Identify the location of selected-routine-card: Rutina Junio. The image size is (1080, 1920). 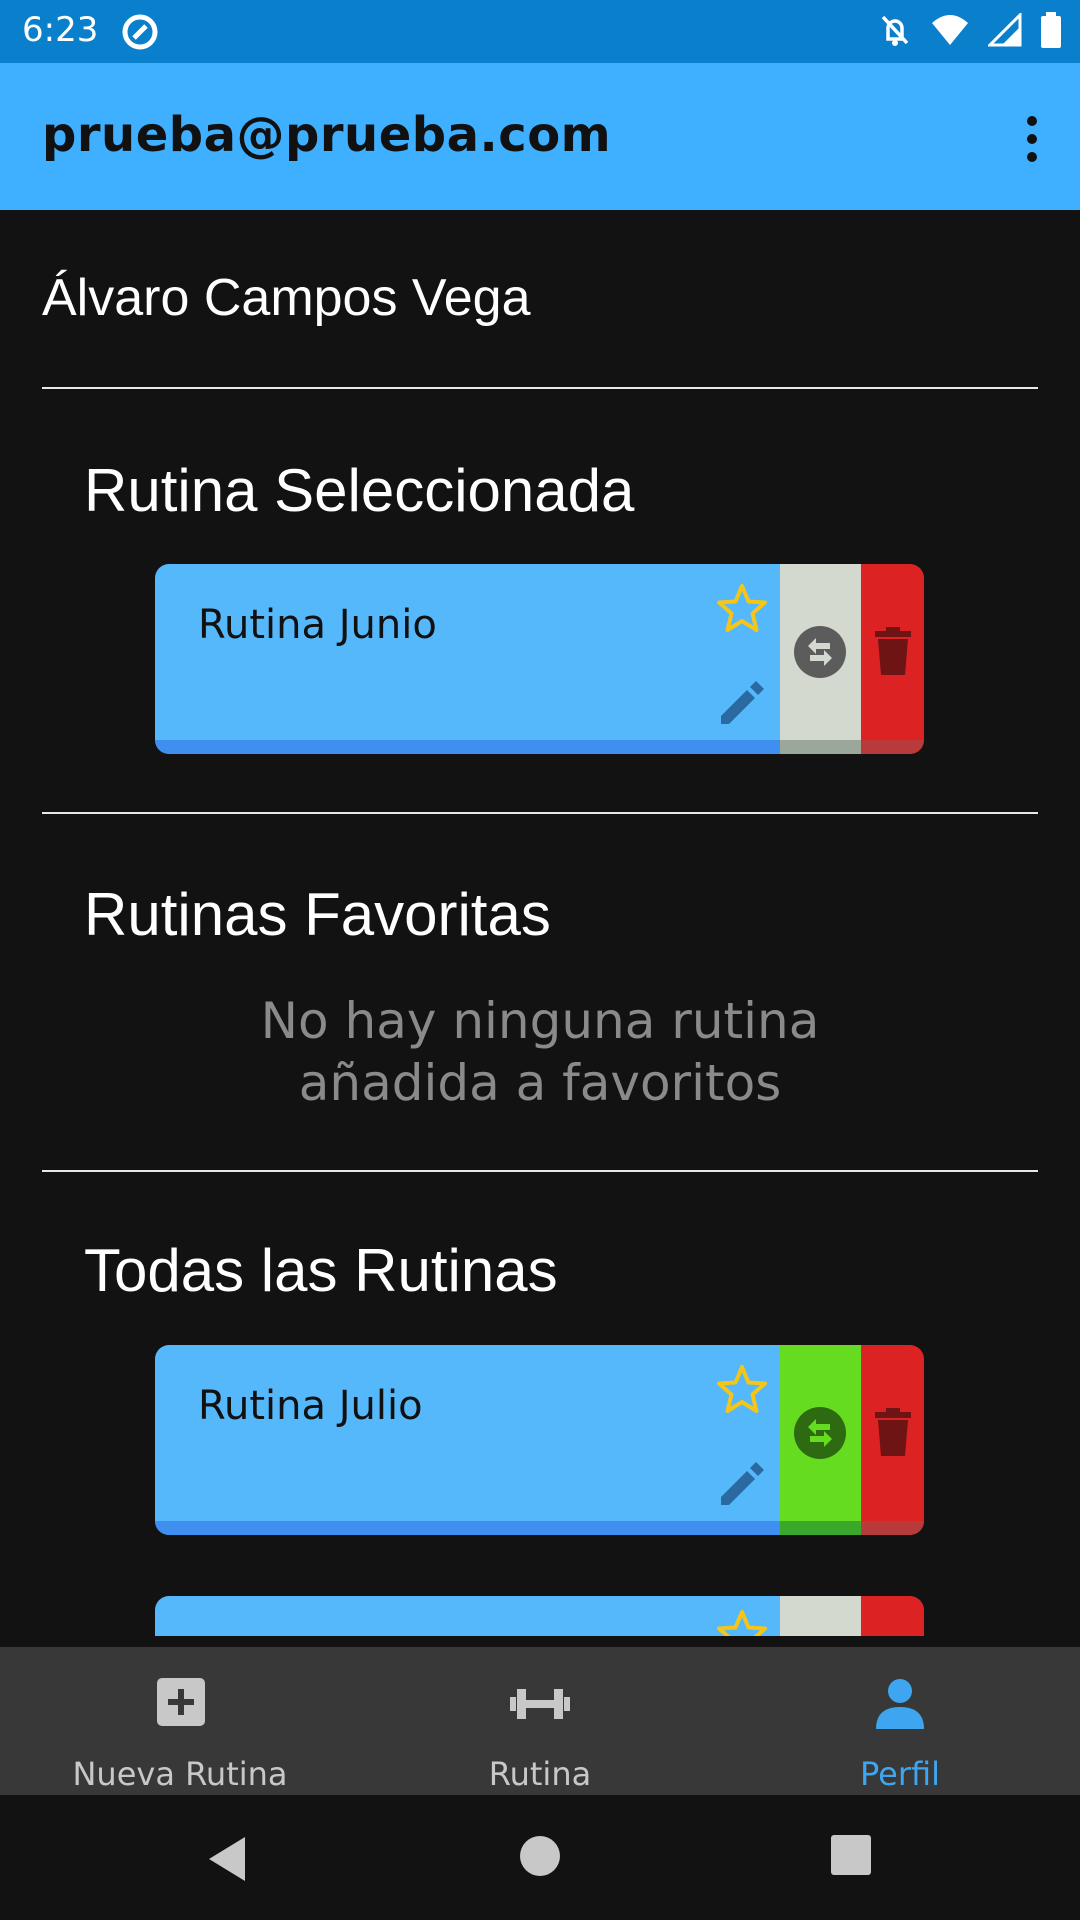
(539, 659).